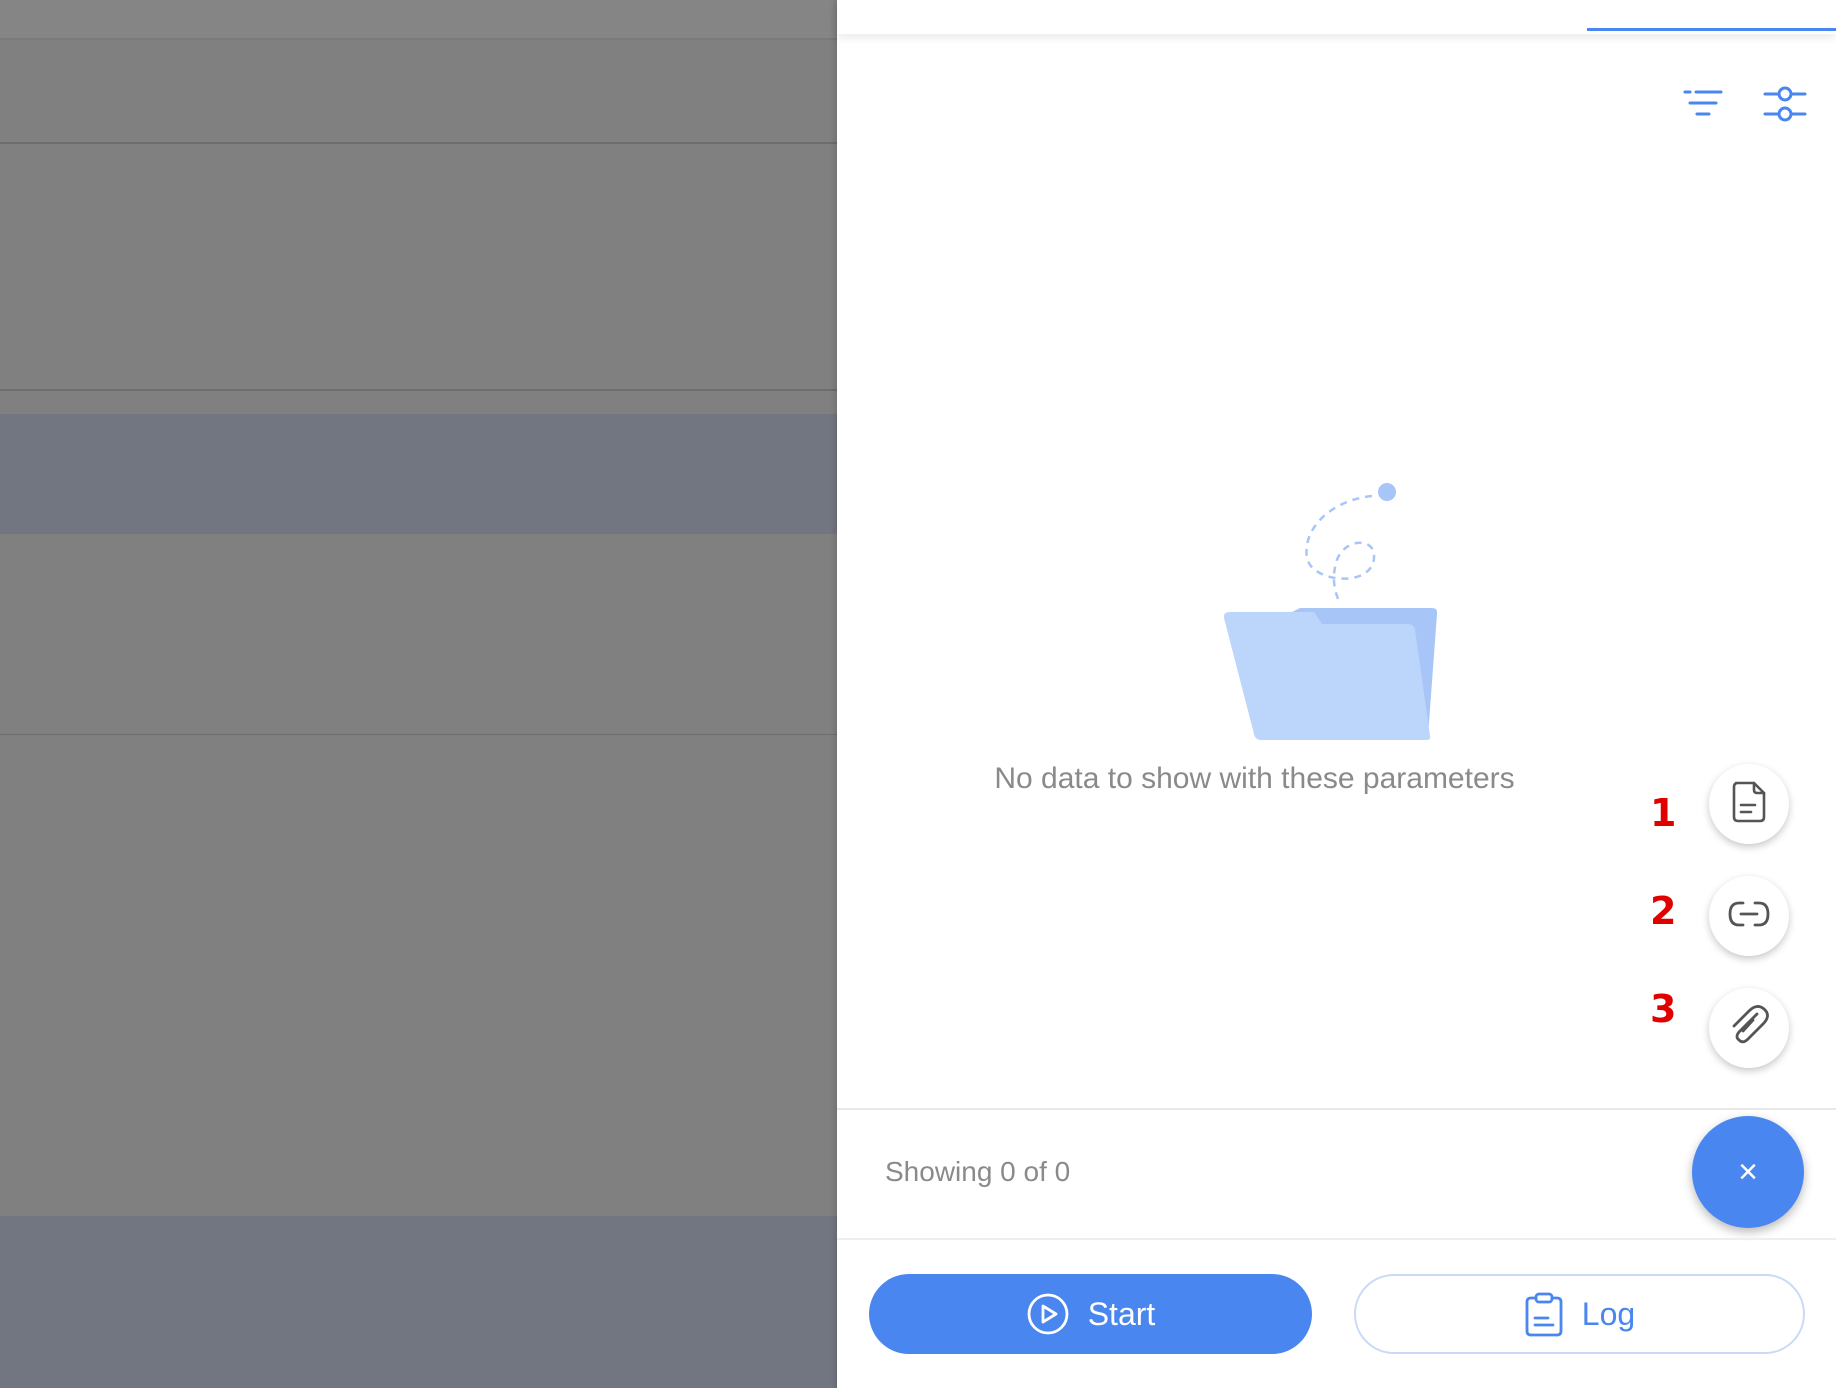 The height and width of the screenshot is (1388, 1836). I want to click on background-header-strip, so click(418, 20).